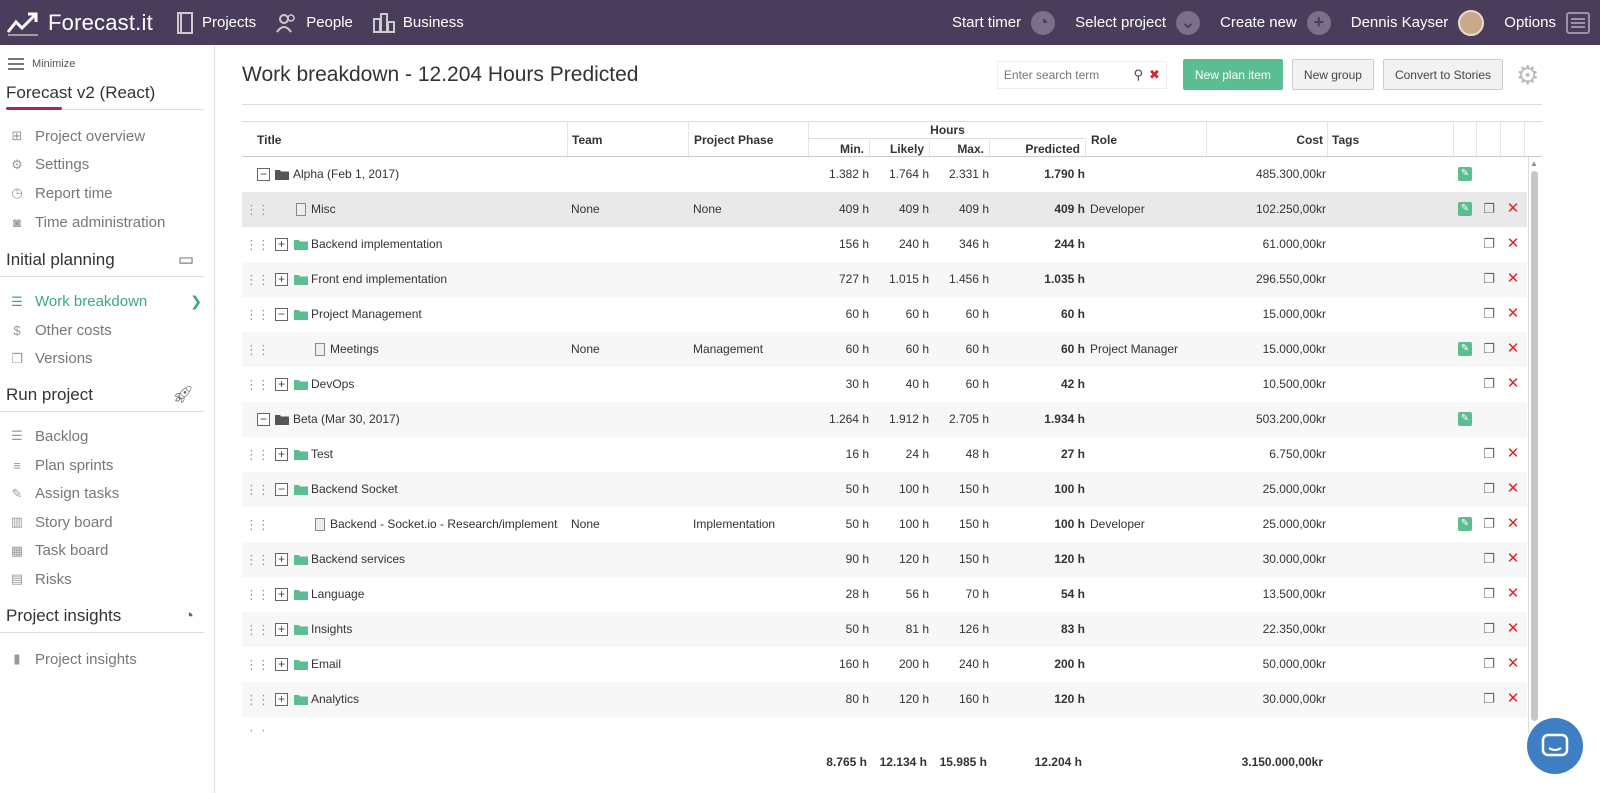  What do you see at coordinates (216, 22) in the screenshot?
I see `nav-projects: Projects` at bounding box center [216, 22].